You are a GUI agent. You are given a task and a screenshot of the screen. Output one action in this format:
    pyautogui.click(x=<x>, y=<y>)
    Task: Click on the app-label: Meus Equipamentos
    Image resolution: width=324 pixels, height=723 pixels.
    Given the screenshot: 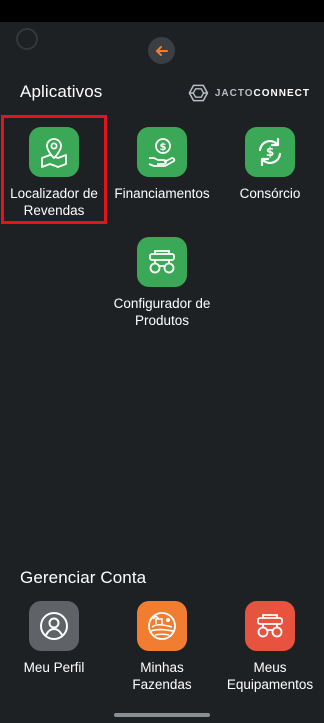 What is the action you would take?
    pyautogui.click(x=270, y=676)
    